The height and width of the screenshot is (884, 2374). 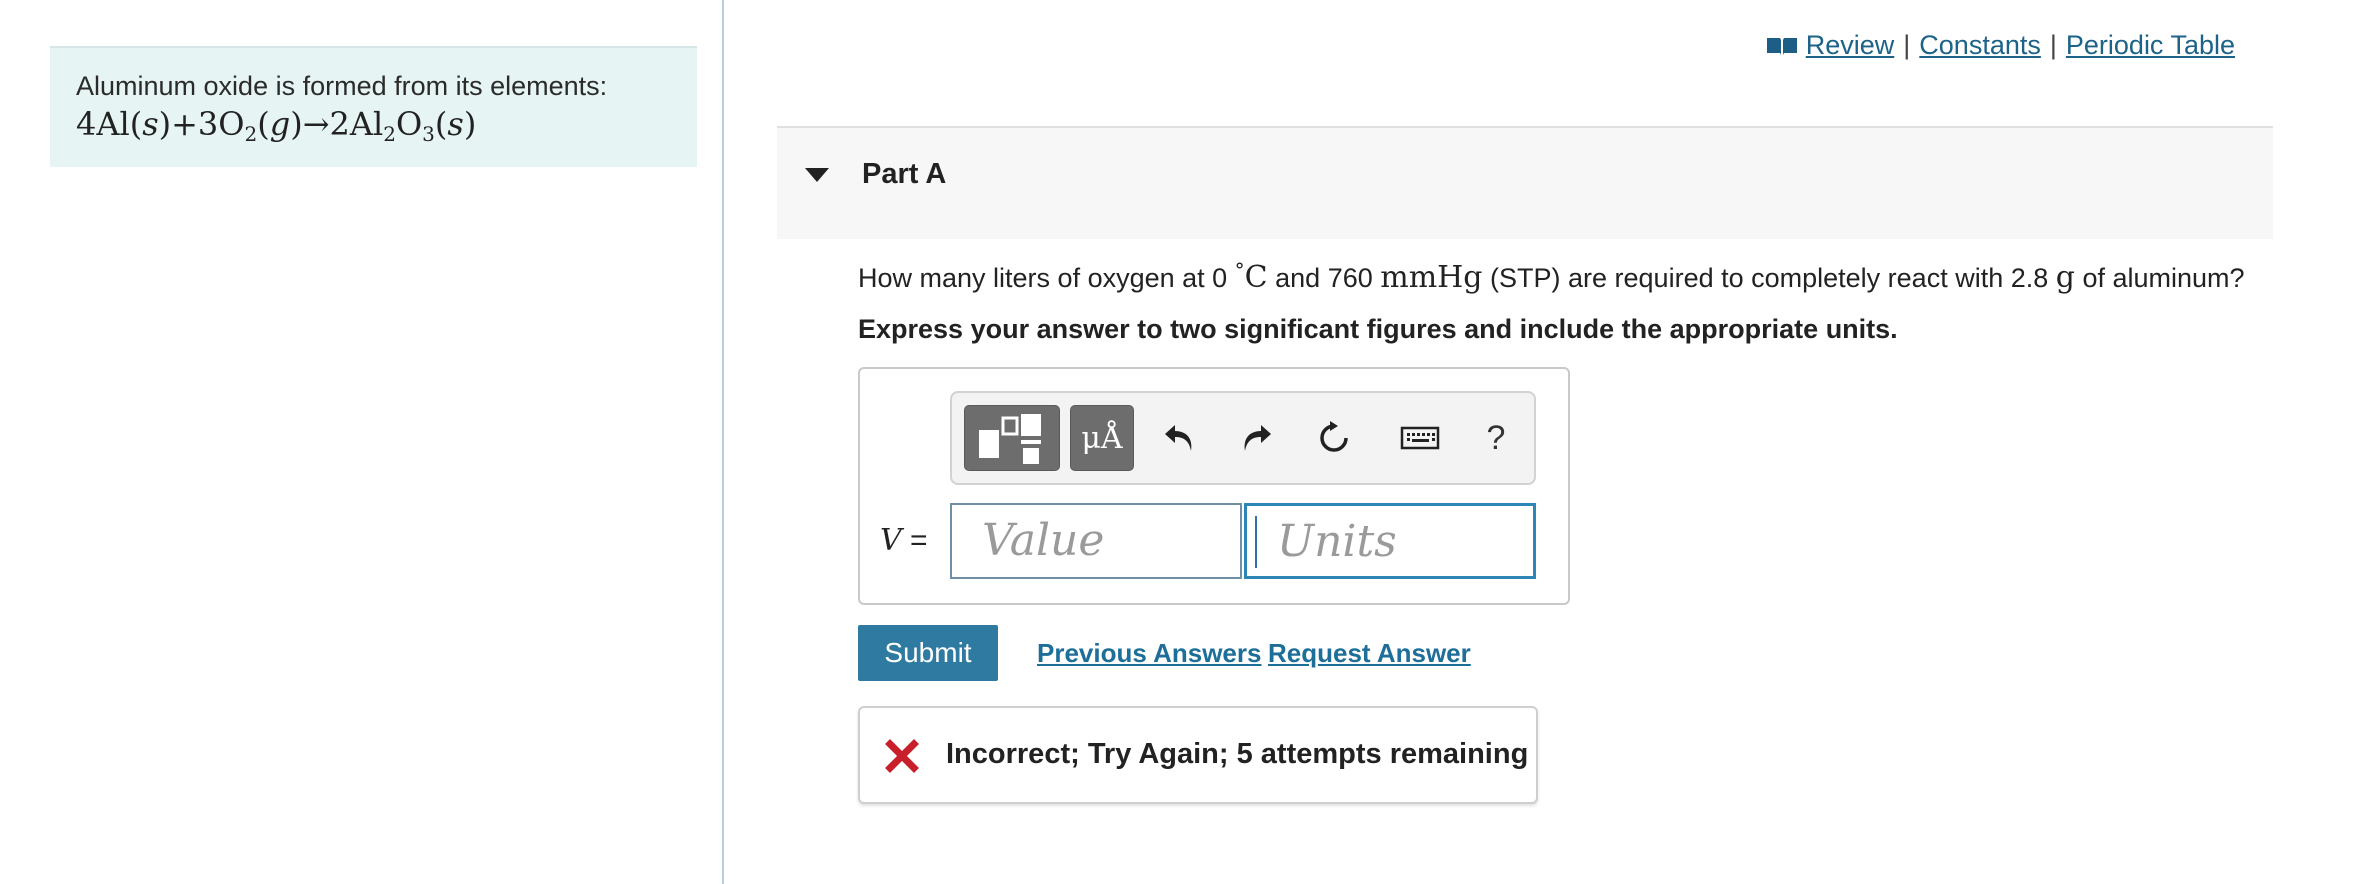 What do you see at coordinates (904, 540) in the screenshot?
I see `answer-variable-label: V =` at bounding box center [904, 540].